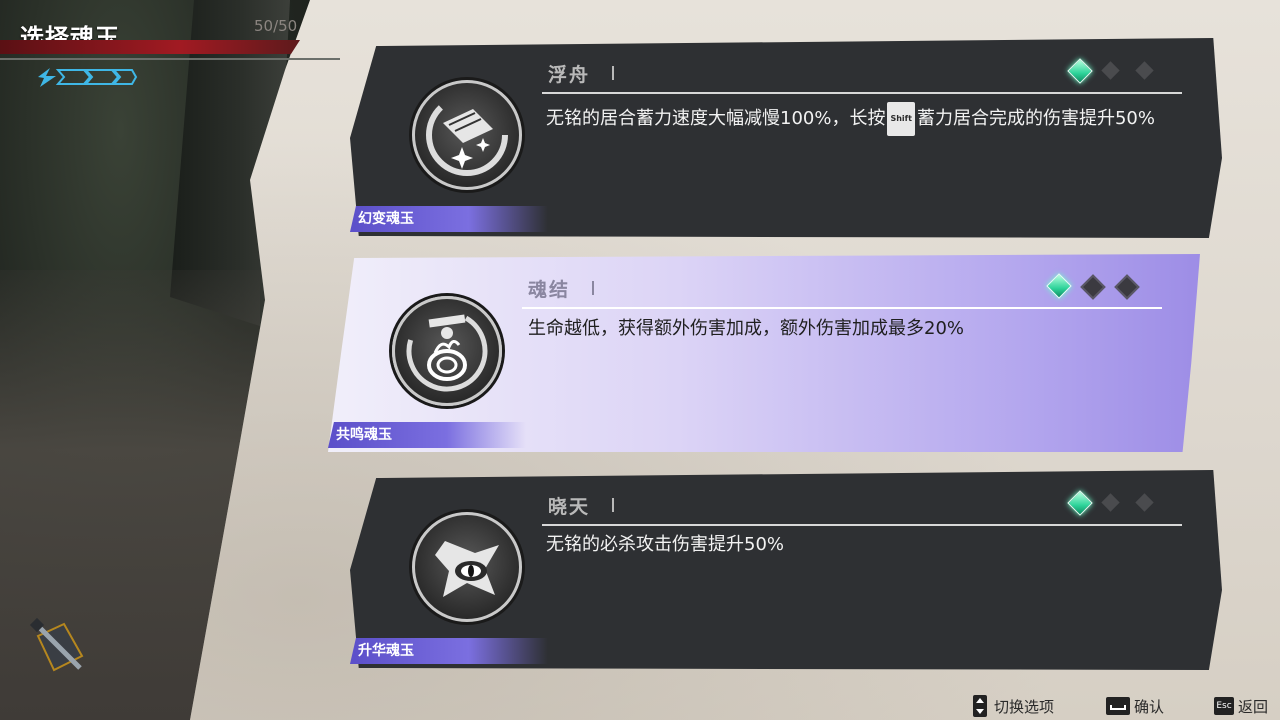  Describe the element at coordinates (549, 290) in the screenshot. I see `card-name: 魂结` at that location.